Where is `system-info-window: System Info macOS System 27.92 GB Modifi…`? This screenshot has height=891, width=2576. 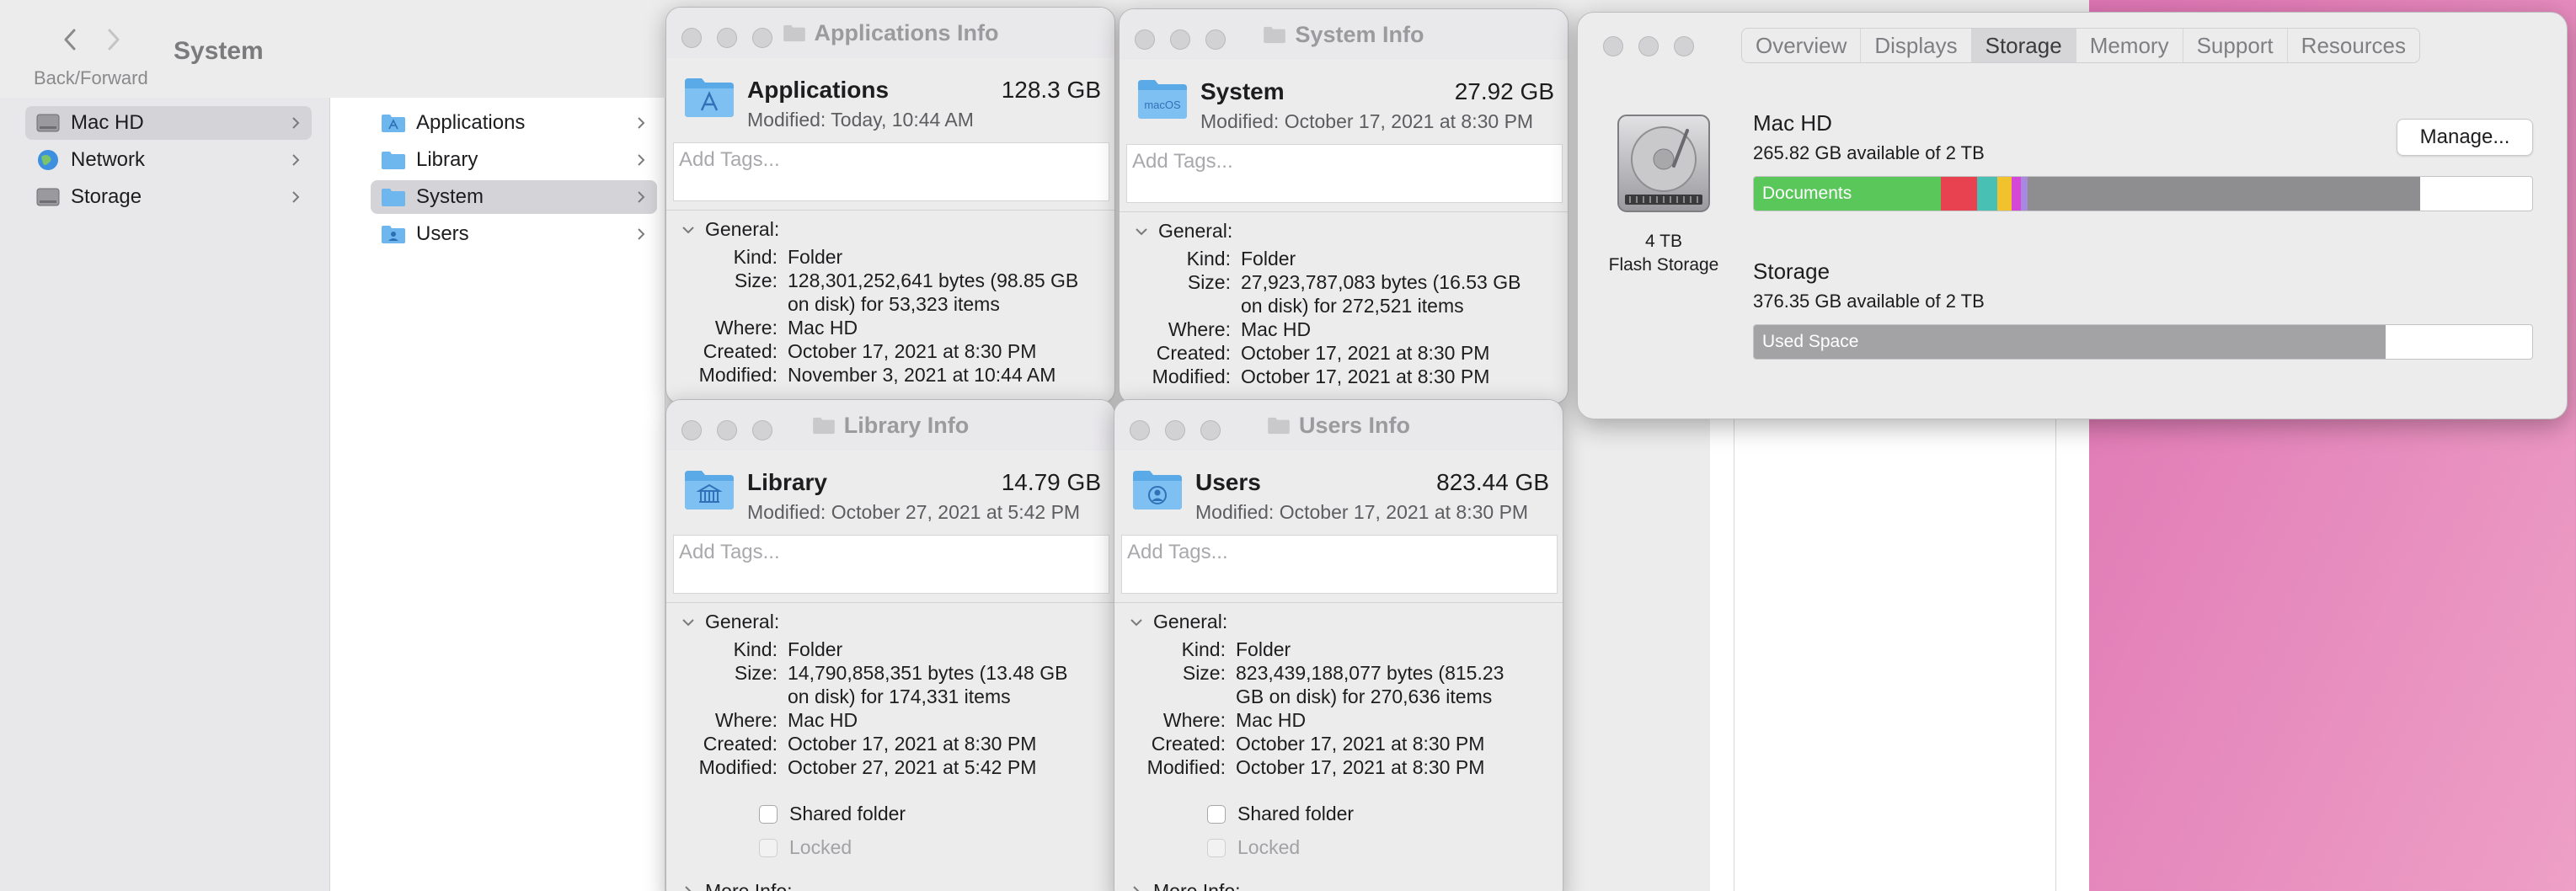
system-info-window: System Info macOS System 27.92 GB Modifi… is located at coordinates (1344, 206).